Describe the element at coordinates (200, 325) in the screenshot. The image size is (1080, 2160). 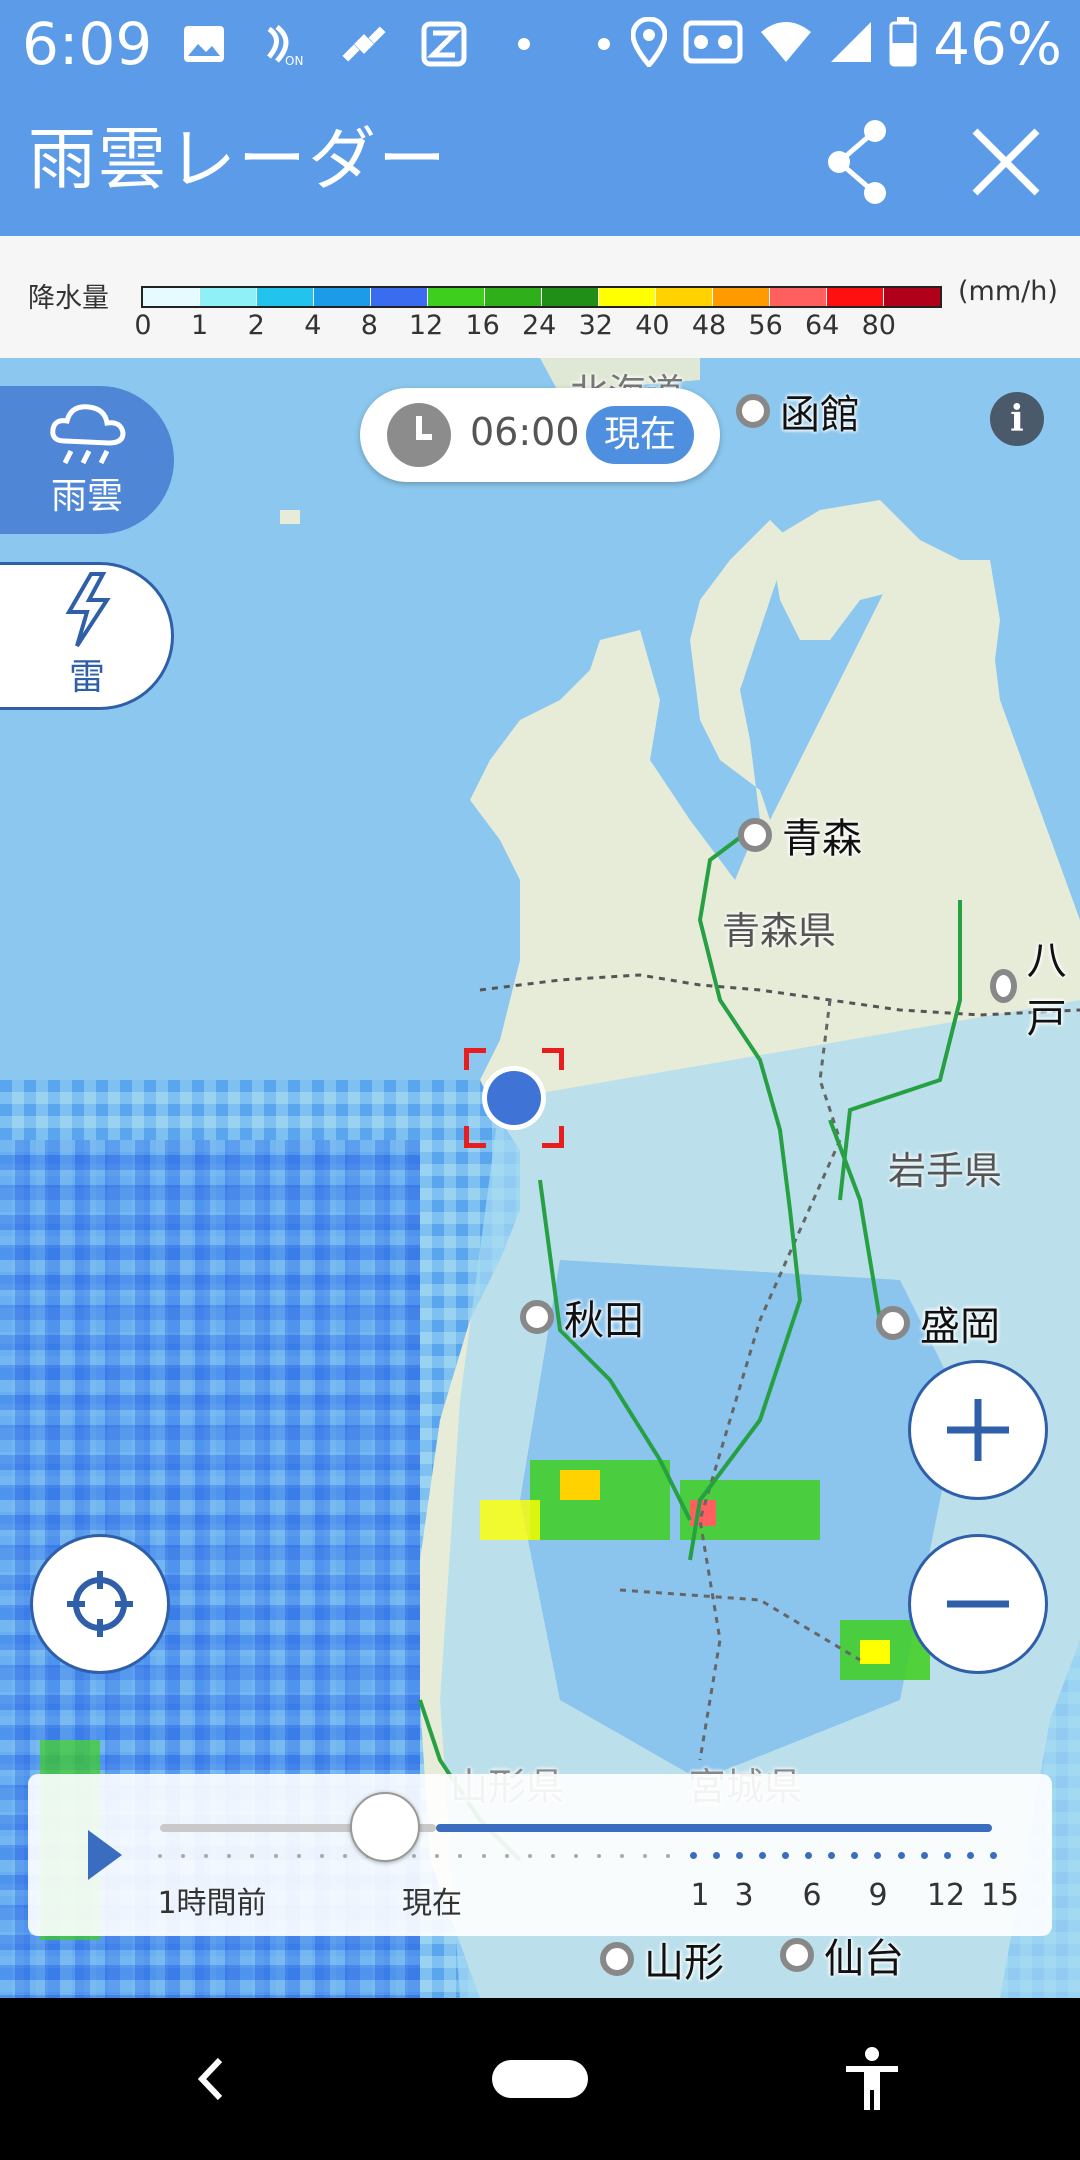
I see `legend-tick-label: 1` at that location.